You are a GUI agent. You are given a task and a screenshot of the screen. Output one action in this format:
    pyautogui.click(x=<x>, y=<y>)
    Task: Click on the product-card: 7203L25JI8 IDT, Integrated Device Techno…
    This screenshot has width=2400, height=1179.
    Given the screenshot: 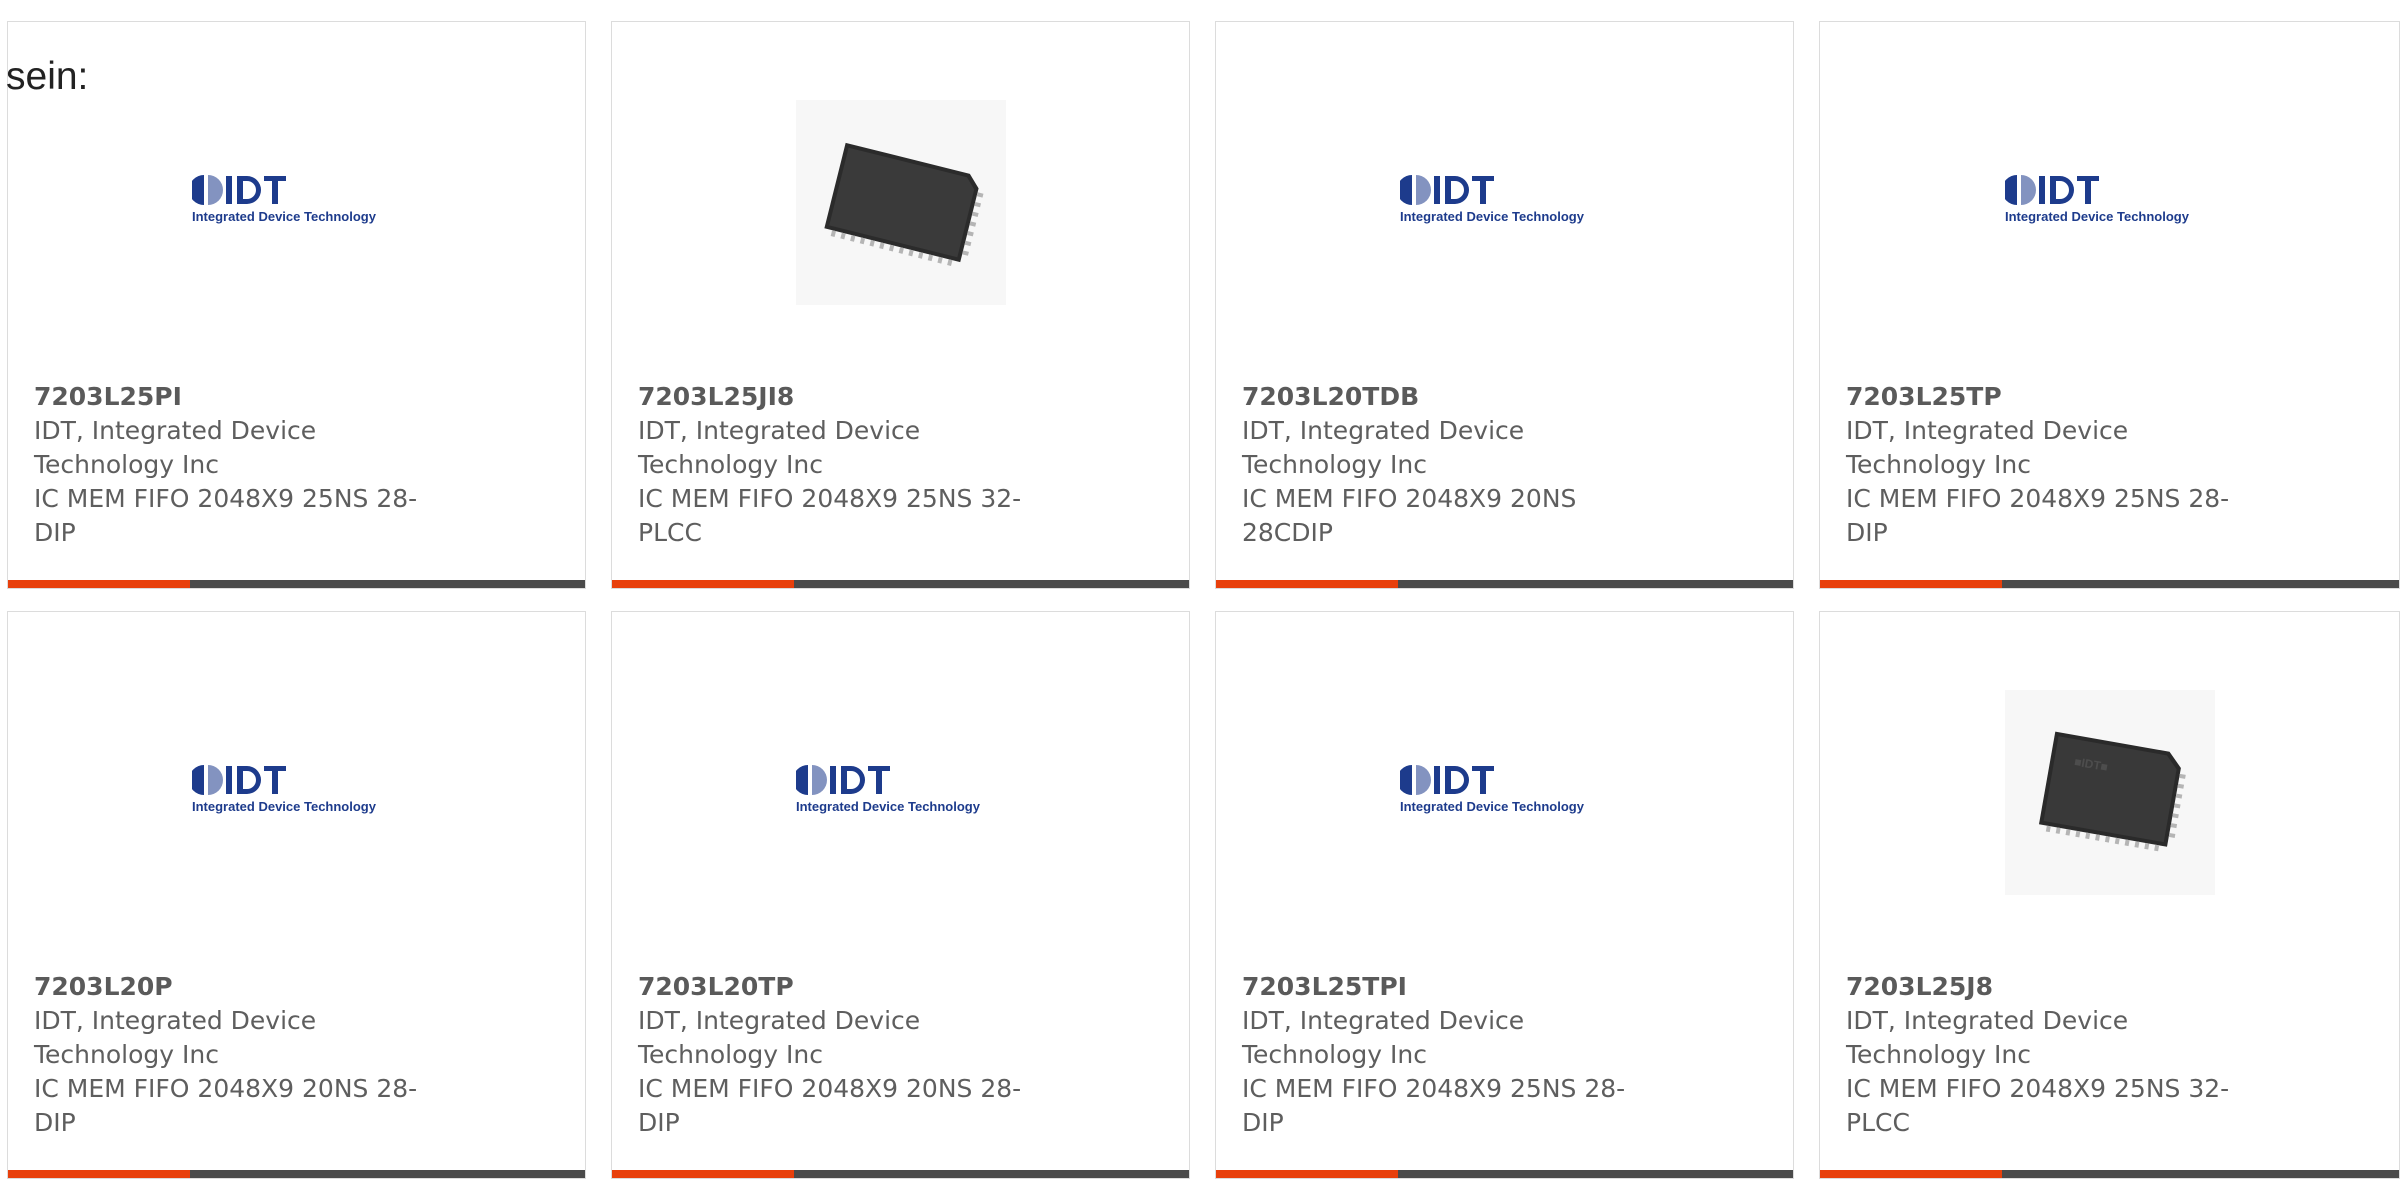 What is the action you would take?
    pyautogui.click(x=900, y=305)
    